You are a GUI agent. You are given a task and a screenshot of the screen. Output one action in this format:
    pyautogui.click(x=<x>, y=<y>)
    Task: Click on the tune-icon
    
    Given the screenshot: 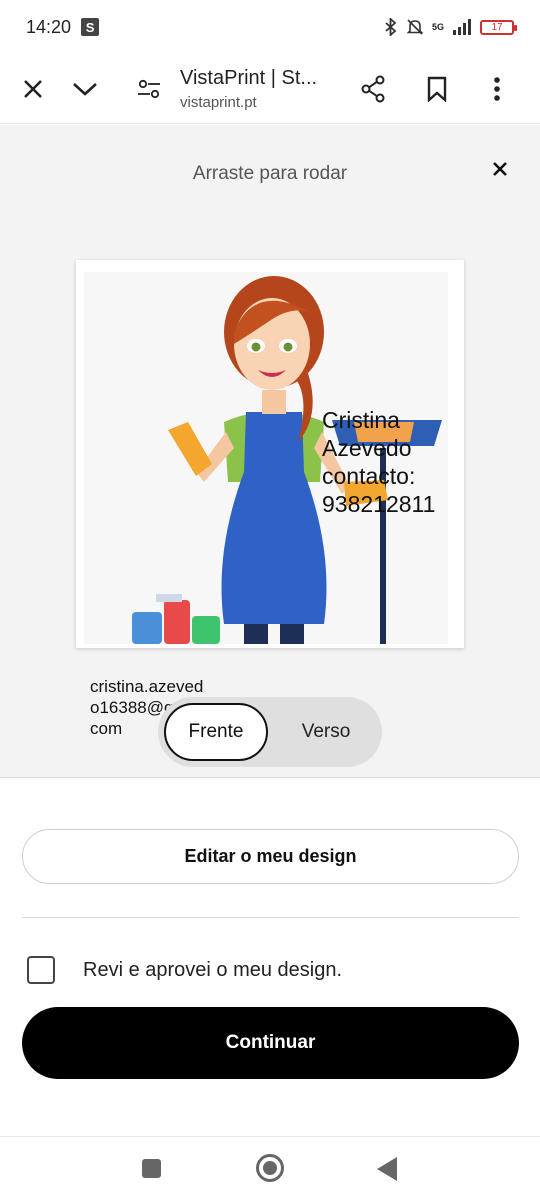 What is the action you would take?
    pyautogui.click(x=149, y=88)
    